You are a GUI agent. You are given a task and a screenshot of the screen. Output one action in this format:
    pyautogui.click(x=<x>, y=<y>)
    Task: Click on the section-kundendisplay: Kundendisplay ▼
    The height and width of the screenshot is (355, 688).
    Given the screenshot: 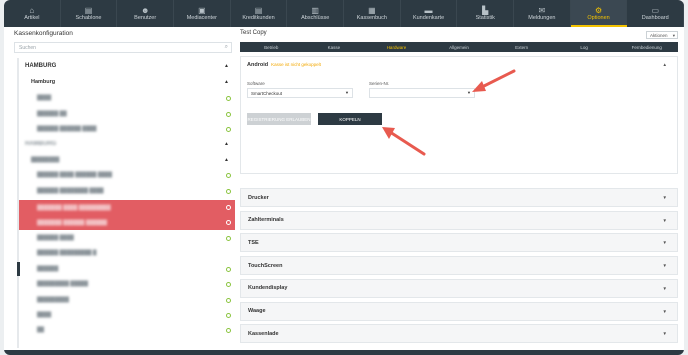 What is the action you would take?
    pyautogui.click(x=459, y=288)
    